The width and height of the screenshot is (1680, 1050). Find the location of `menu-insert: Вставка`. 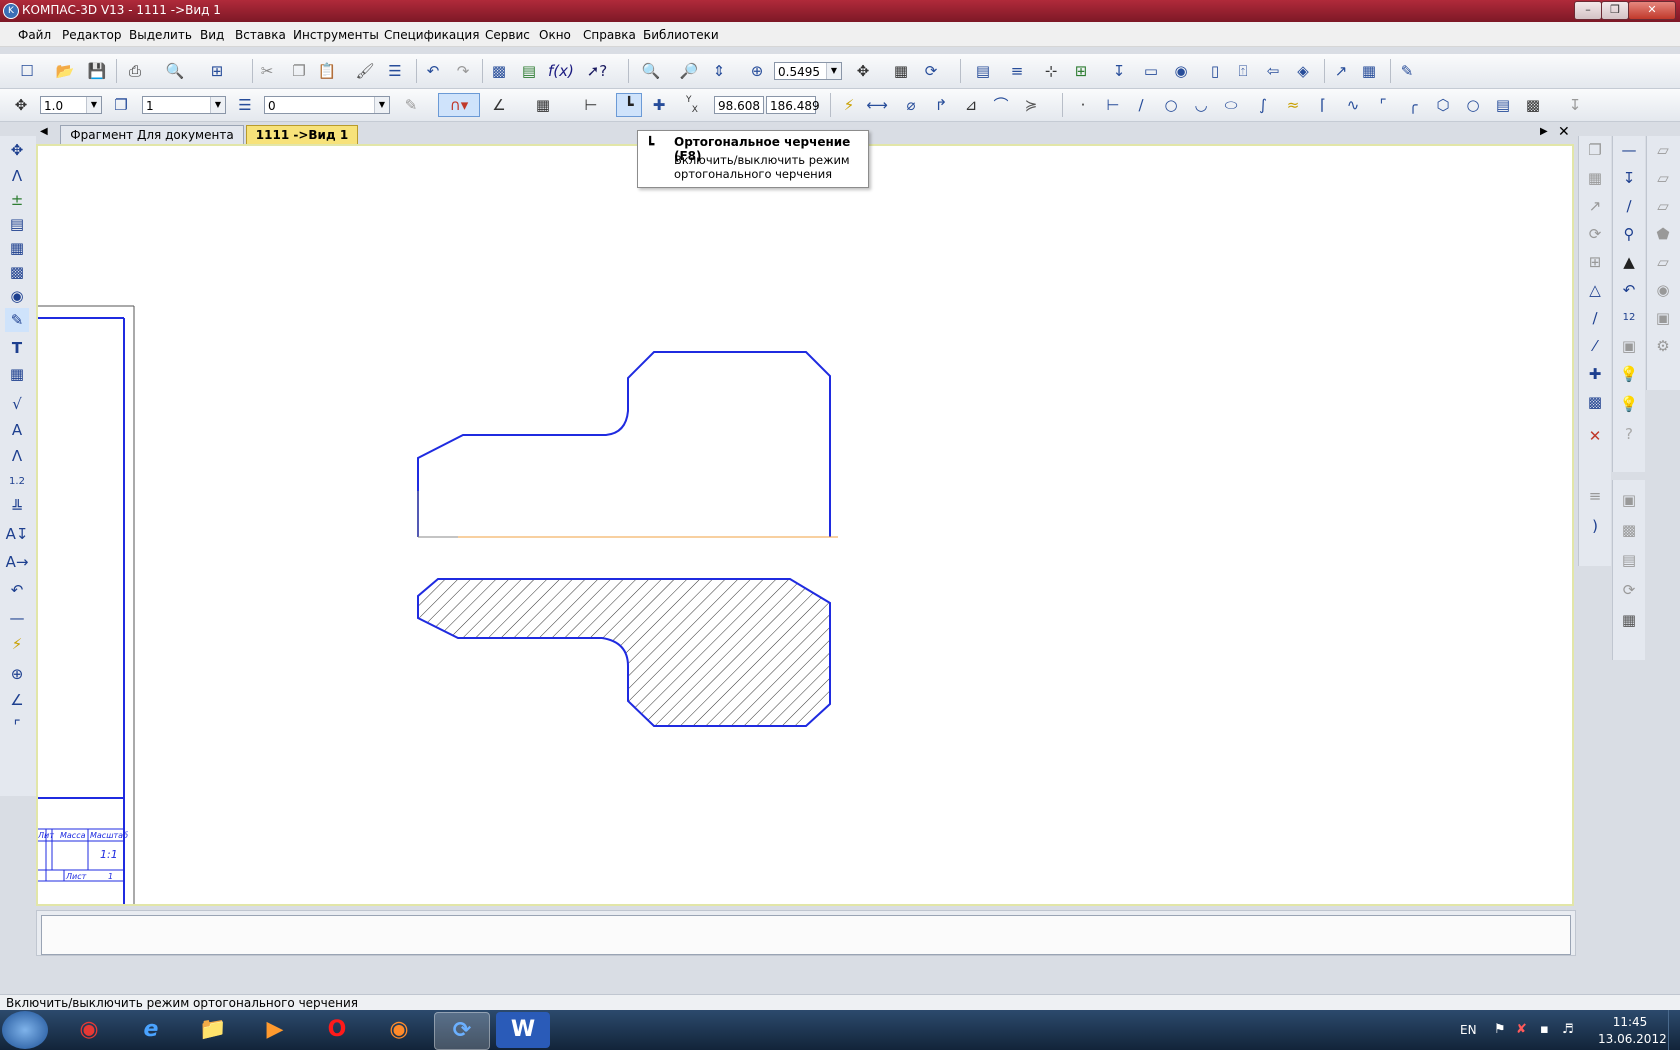

menu-insert: Вставка is located at coordinates (260, 35).